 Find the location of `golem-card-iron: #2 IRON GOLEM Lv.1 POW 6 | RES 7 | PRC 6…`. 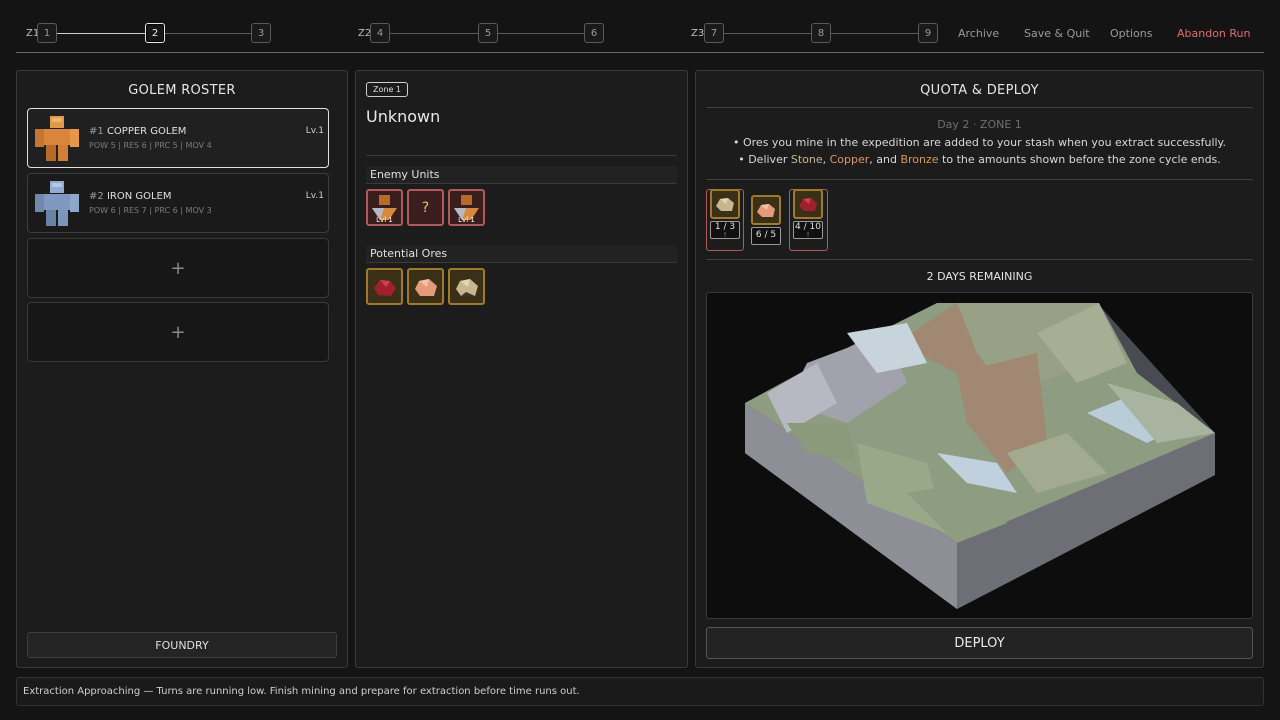

golem-card-iron: #2 IRON GOLEM Lv.1 POW 6 | RES 7 | PRC 6… is located at coordinates (178, 203).